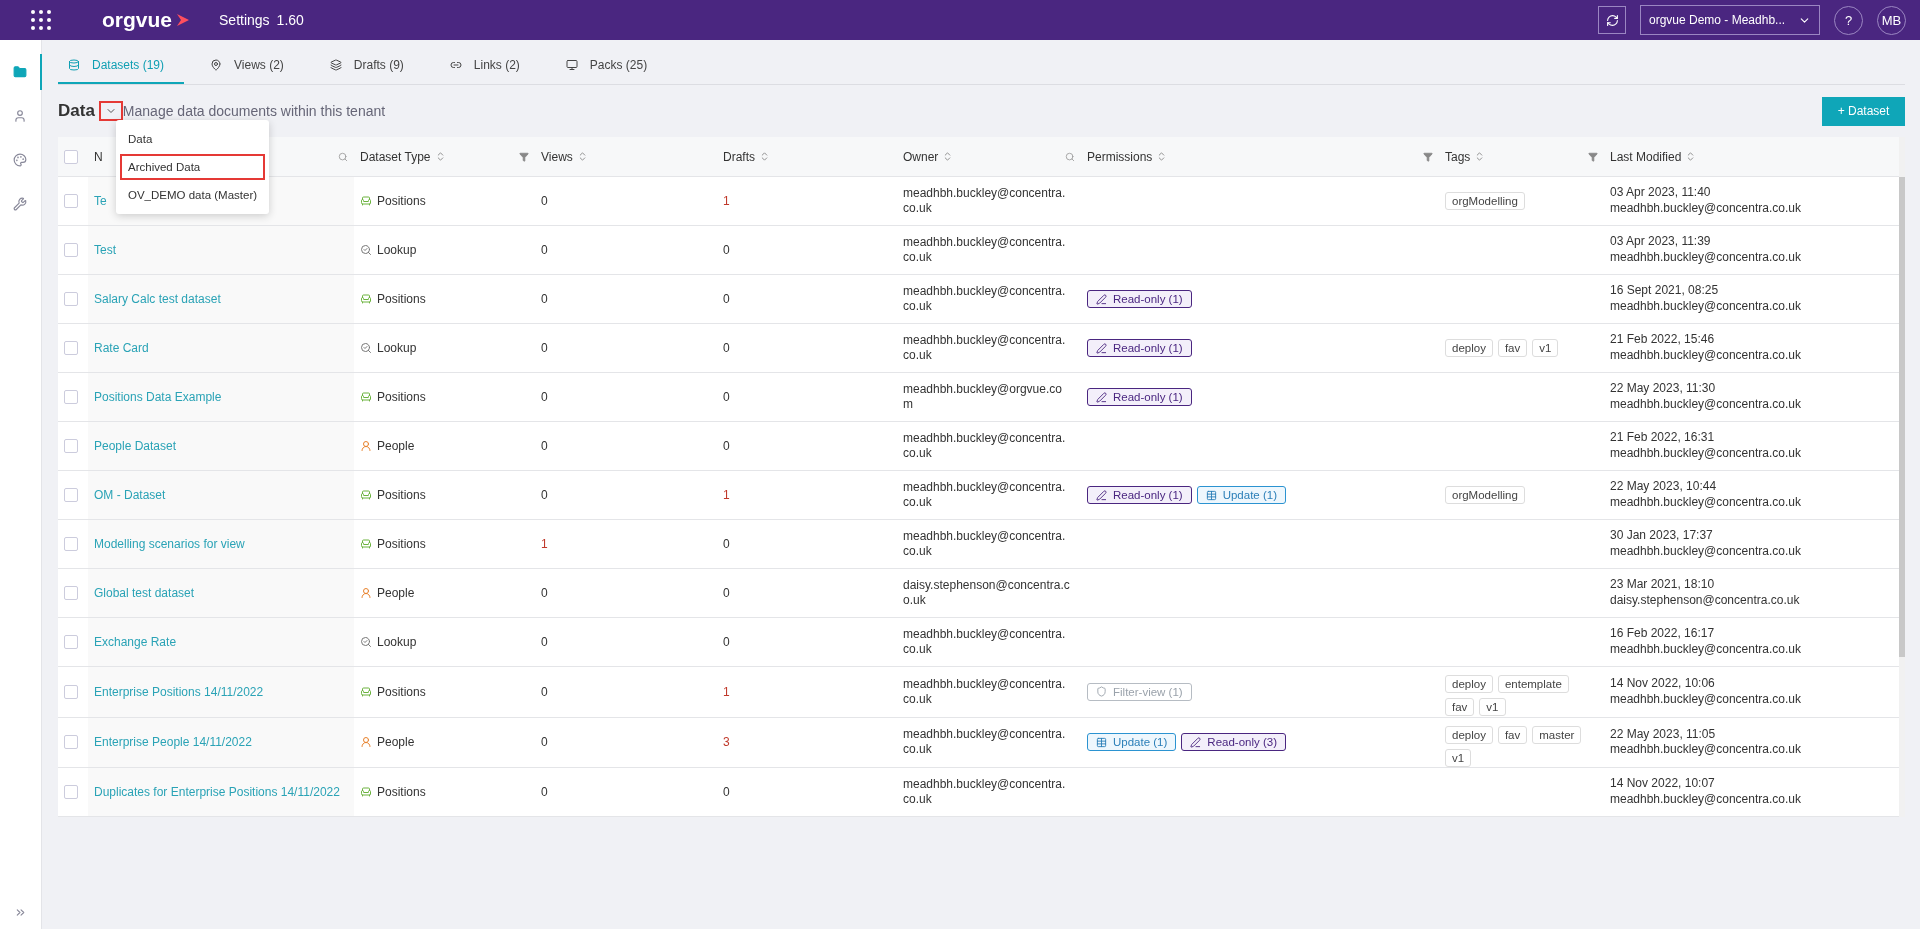 The image size is (1920, 929). Describe the element at coordinates (183, 20) in the screenshot. I see `logo-arrow-icon` at that location.